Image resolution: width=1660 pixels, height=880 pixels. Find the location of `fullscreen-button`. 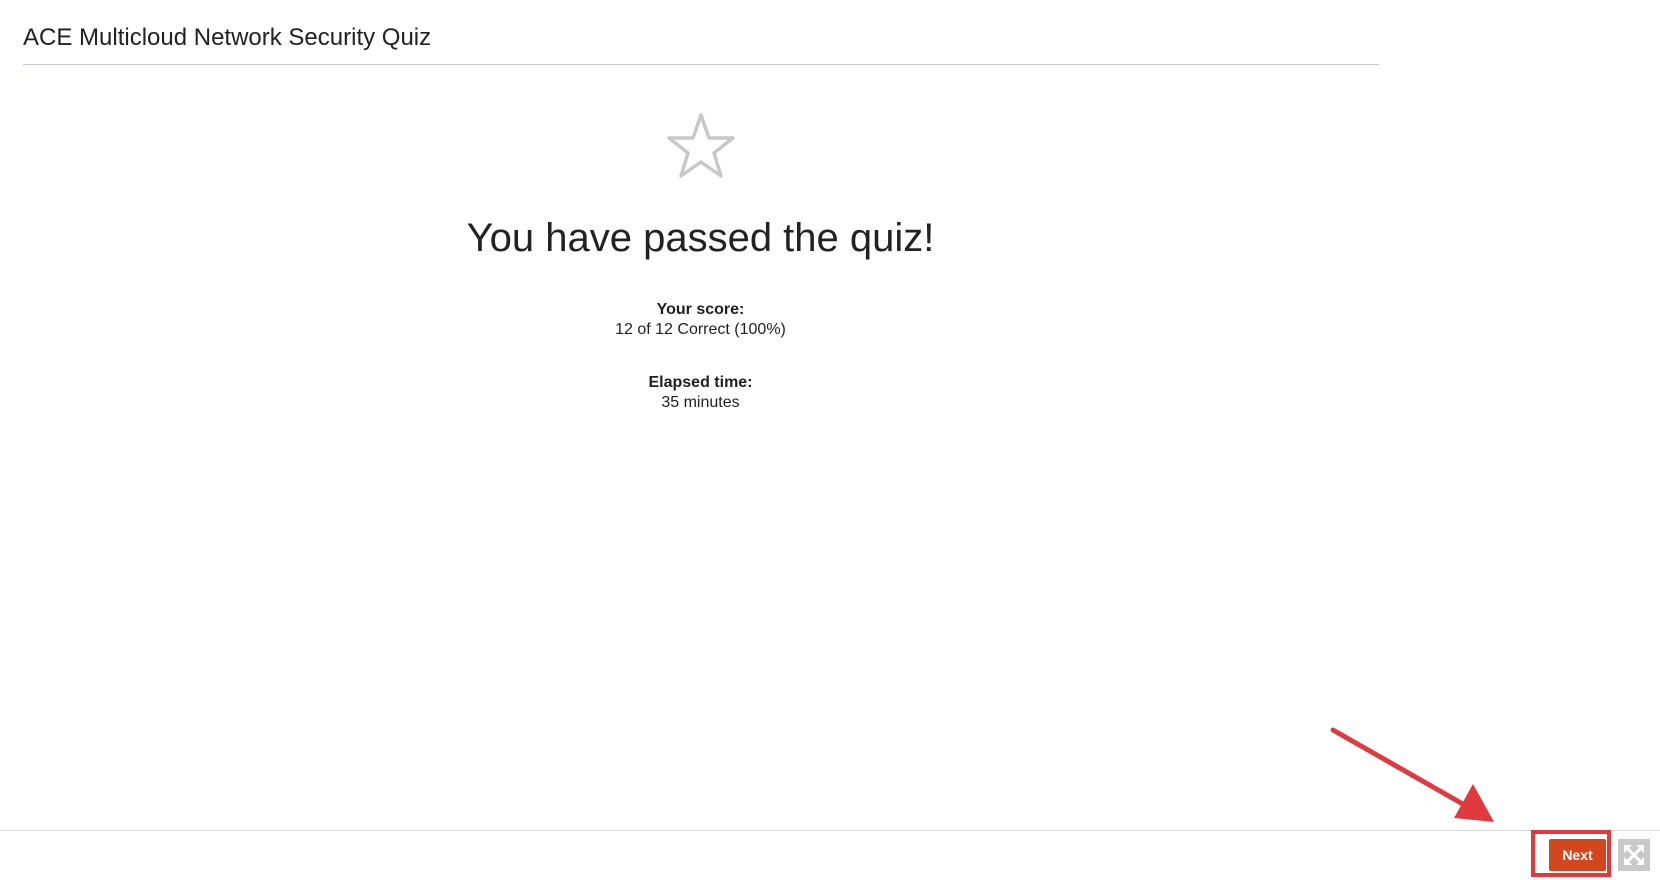

fullscreen-button is located at coordinates (1634, 855).